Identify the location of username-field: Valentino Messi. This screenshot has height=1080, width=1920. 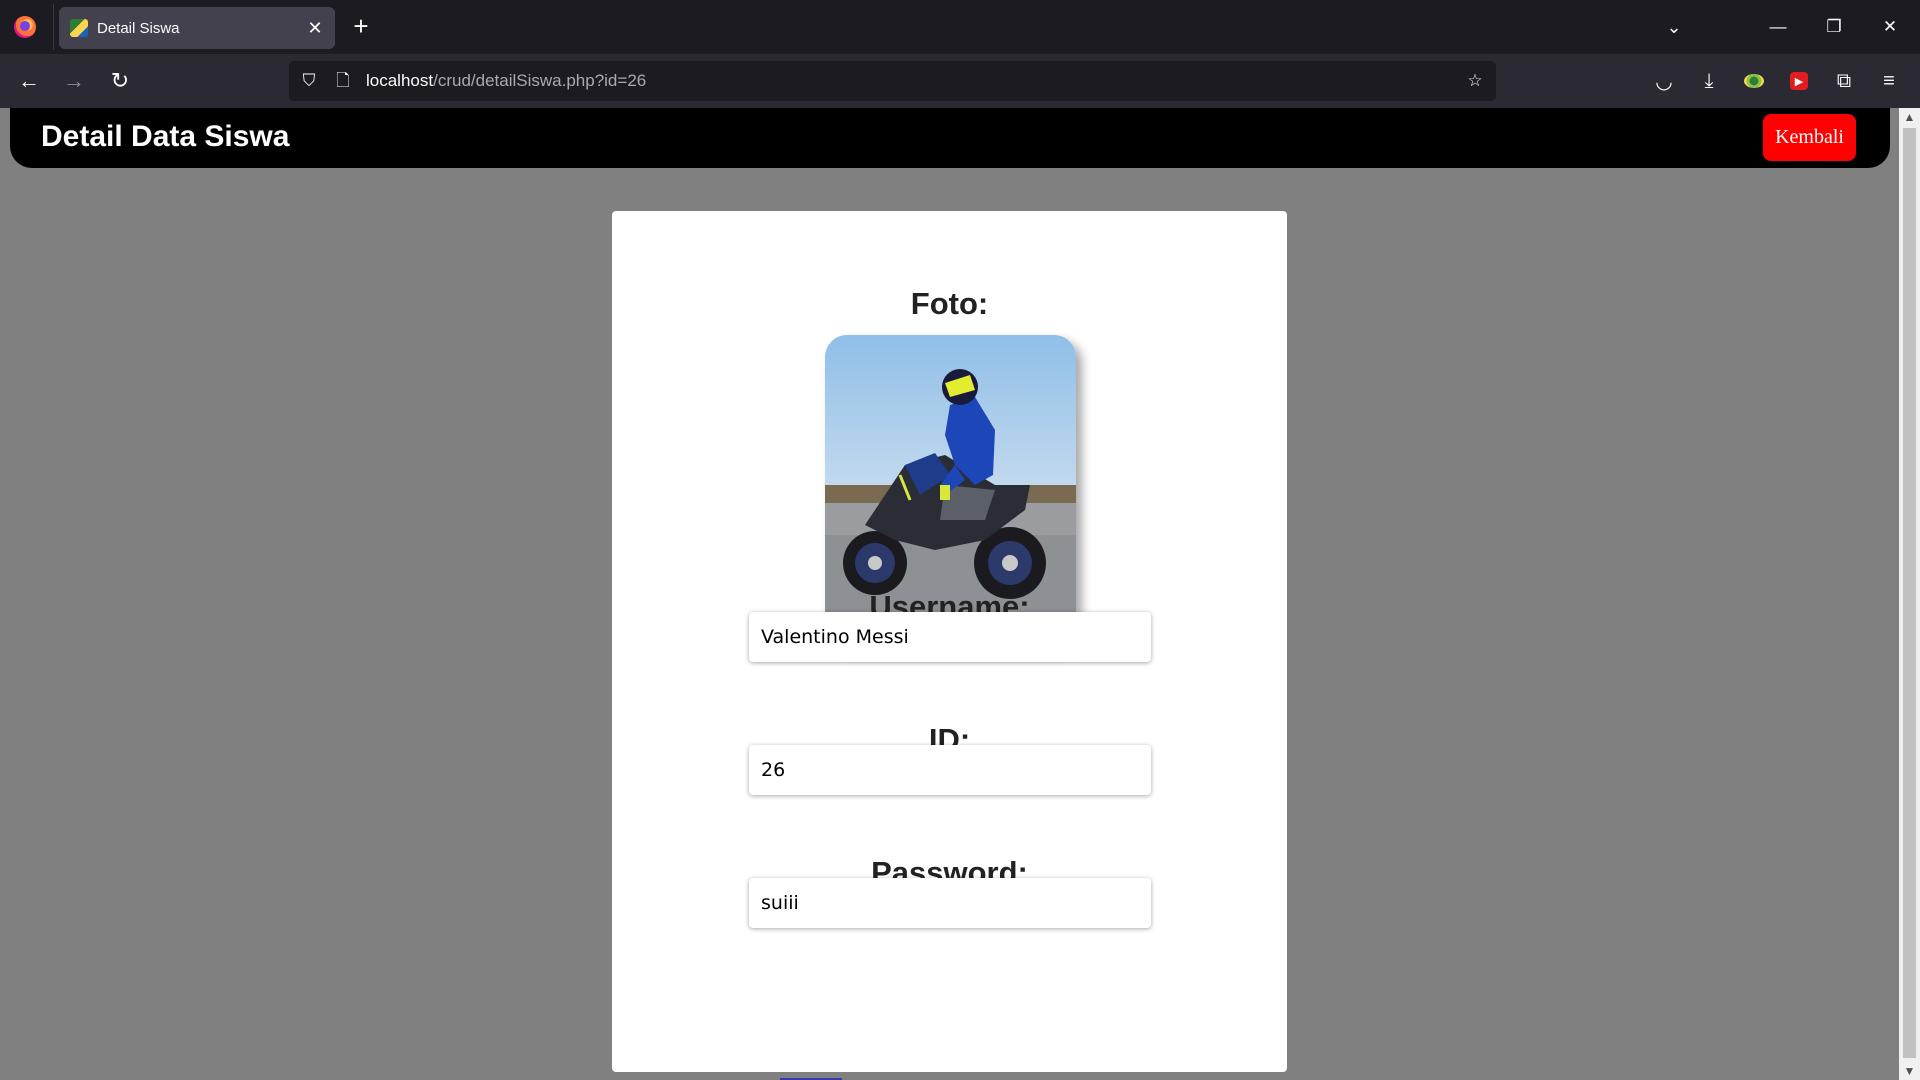
(950, 637).